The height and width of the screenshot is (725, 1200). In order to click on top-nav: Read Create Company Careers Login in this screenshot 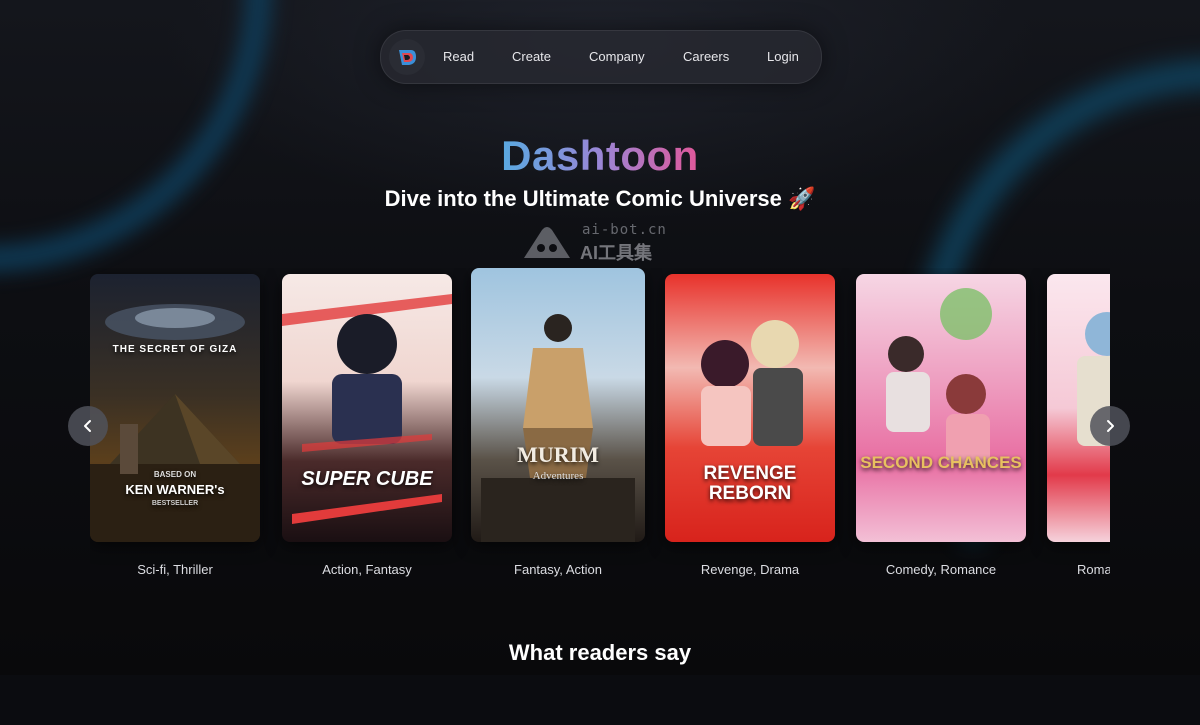, I will do `click(601, 57)`.